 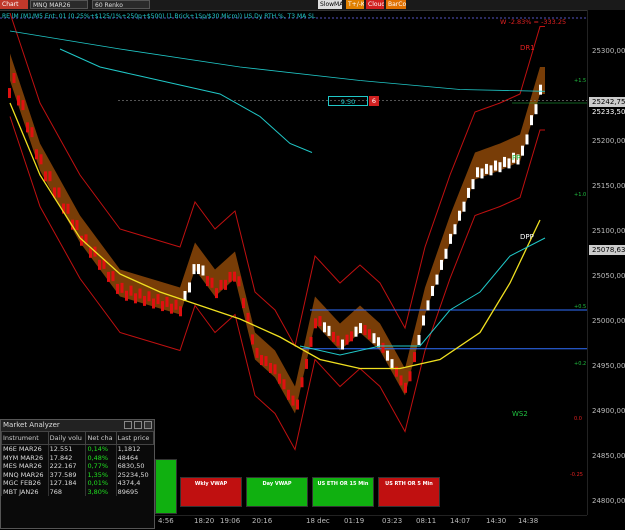 What do you see at coordinates (580, 364) in the screenshot?
I see `pct-label: +0.2` at bounding box center [580, 364].